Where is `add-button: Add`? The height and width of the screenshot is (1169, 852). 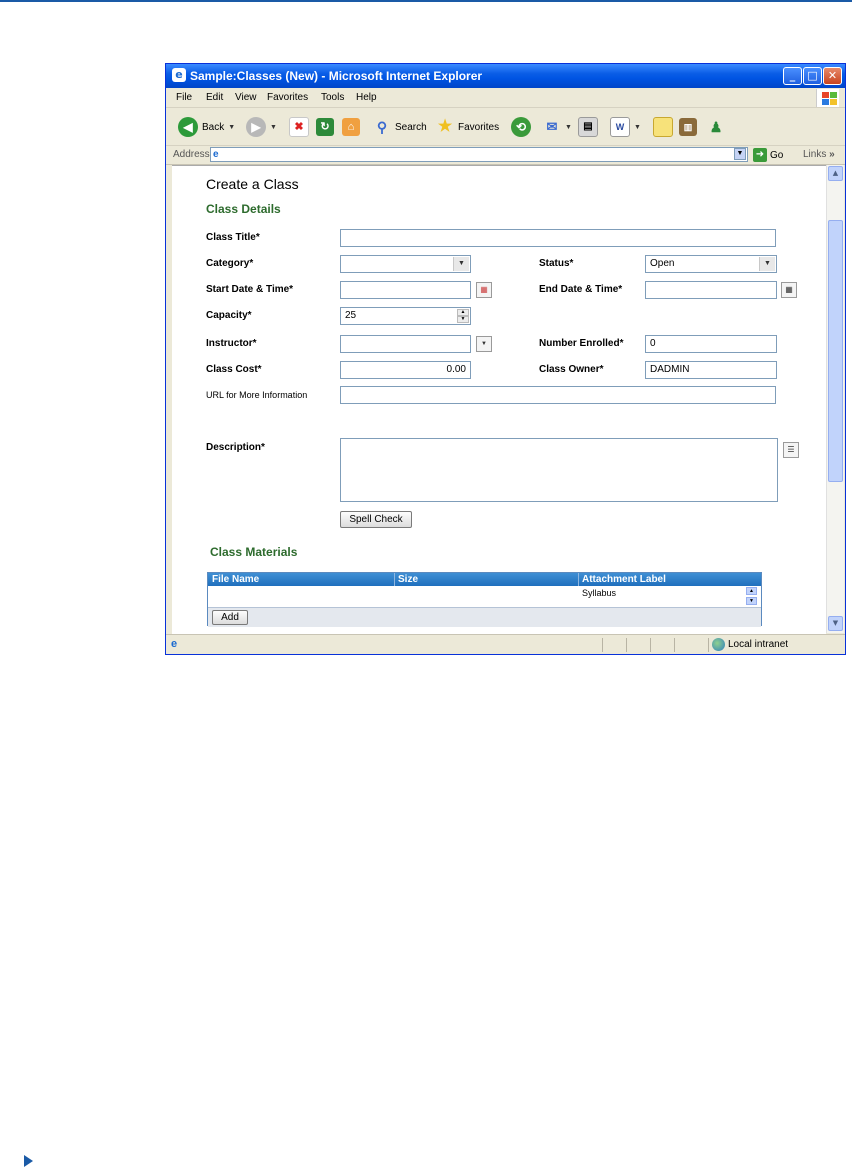
add-button: Add is located at coordinates (230, 617).